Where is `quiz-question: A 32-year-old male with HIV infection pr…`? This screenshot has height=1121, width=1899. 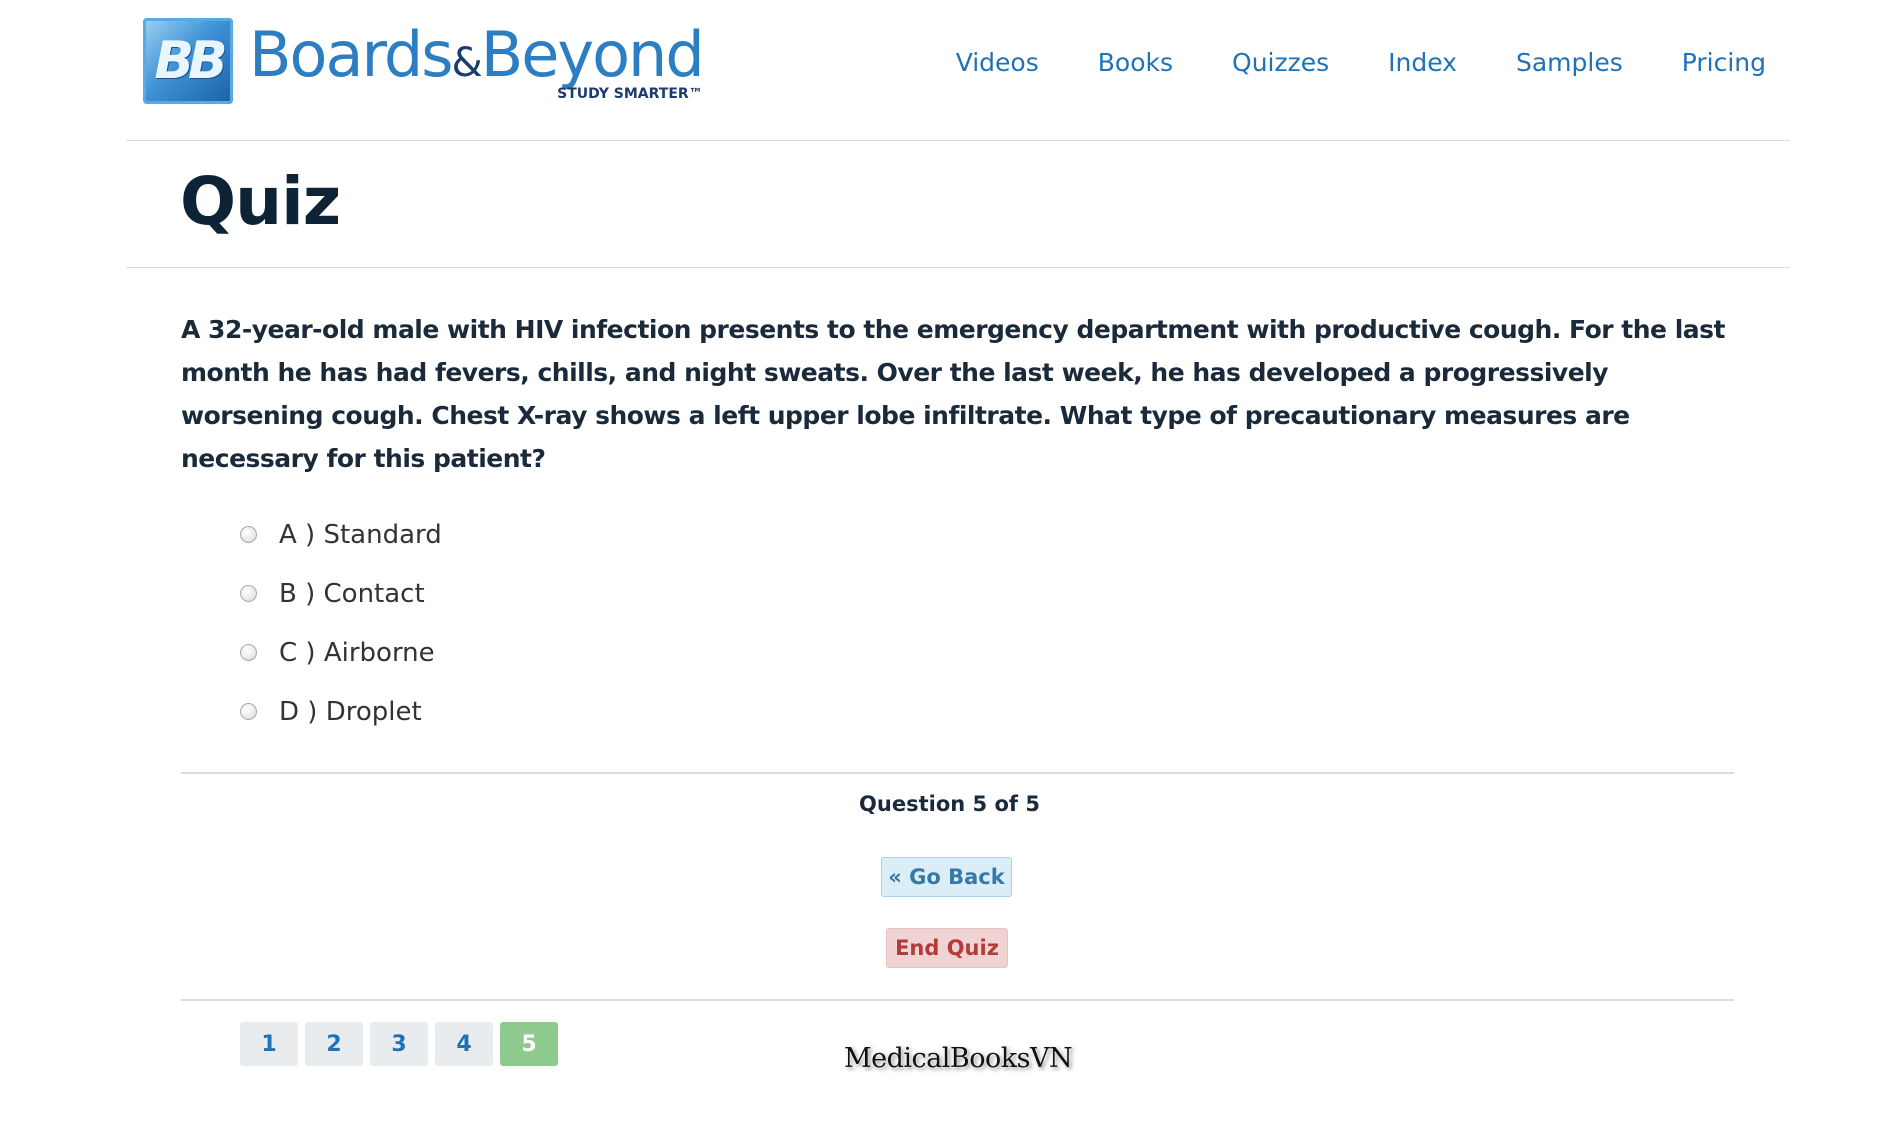 quiz-question: A 32-year-old male with HIV infection pr… is located at coordinates (953, 394).